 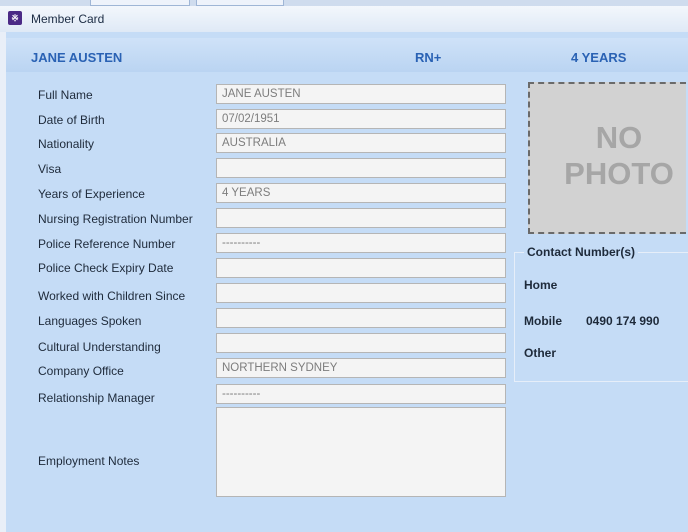 What do you see at coordinates (623, 321) in the screenshot?
I see `contact-mobile-value: 0490 174 990` at bounding box center [623, 321].